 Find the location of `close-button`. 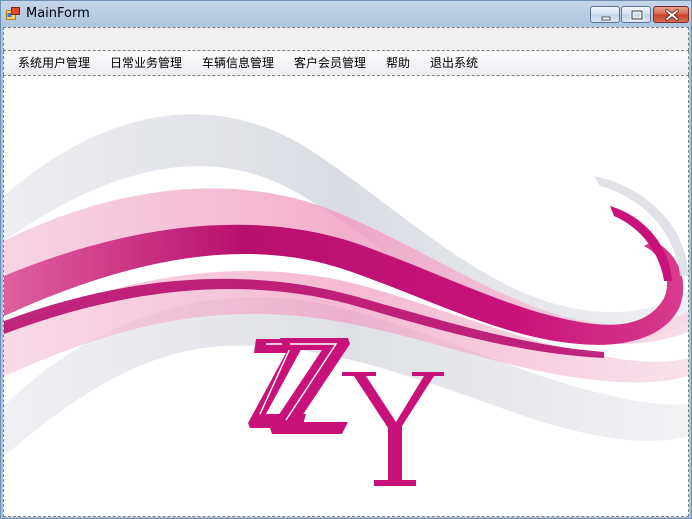

close-button is located at coordinates (671, 14).